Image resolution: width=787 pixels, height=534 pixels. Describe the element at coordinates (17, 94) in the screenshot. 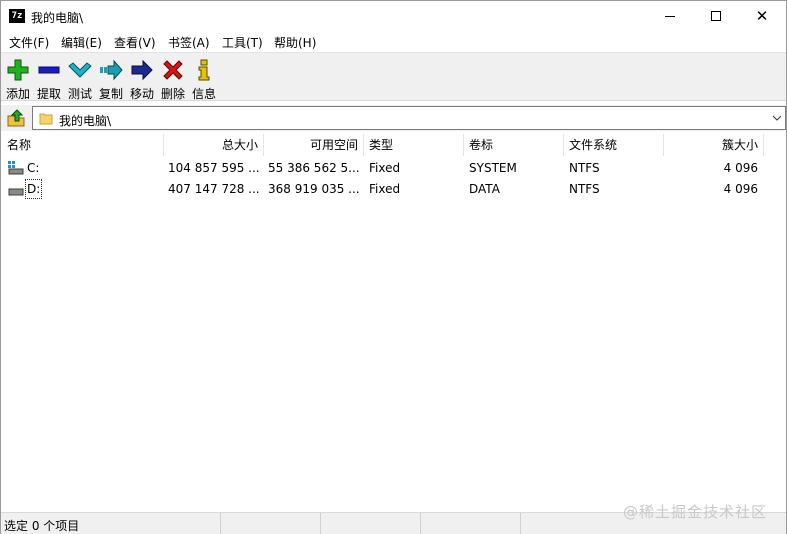

I see `add-label: 添加` at that location.